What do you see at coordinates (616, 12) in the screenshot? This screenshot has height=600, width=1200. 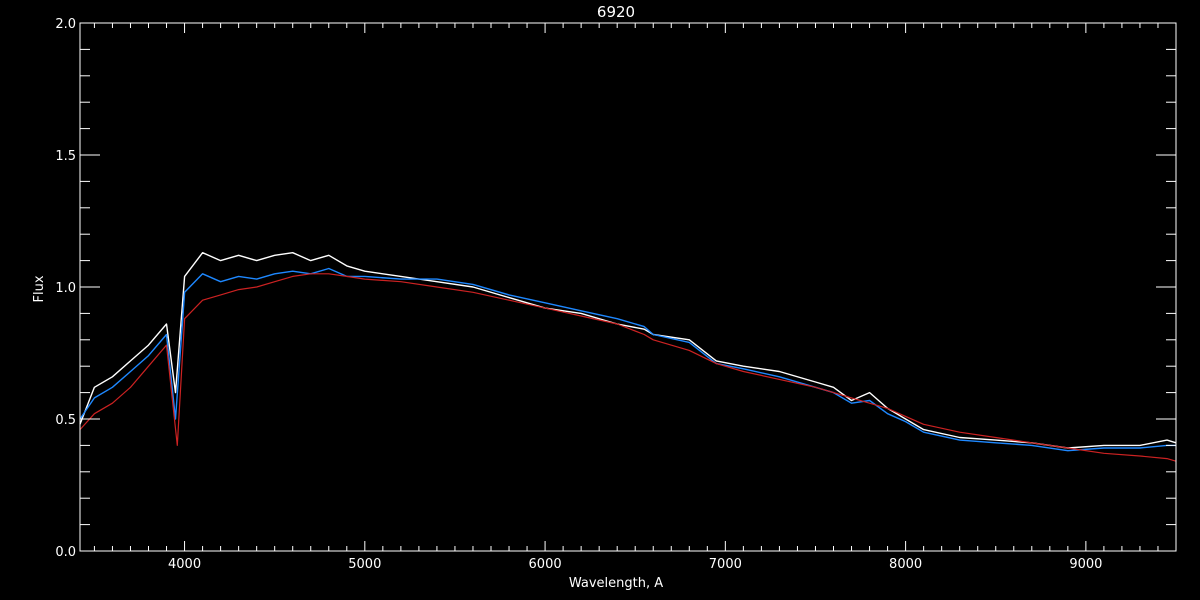 I see `chart-title: 6920` at bounding box center [616, 12].